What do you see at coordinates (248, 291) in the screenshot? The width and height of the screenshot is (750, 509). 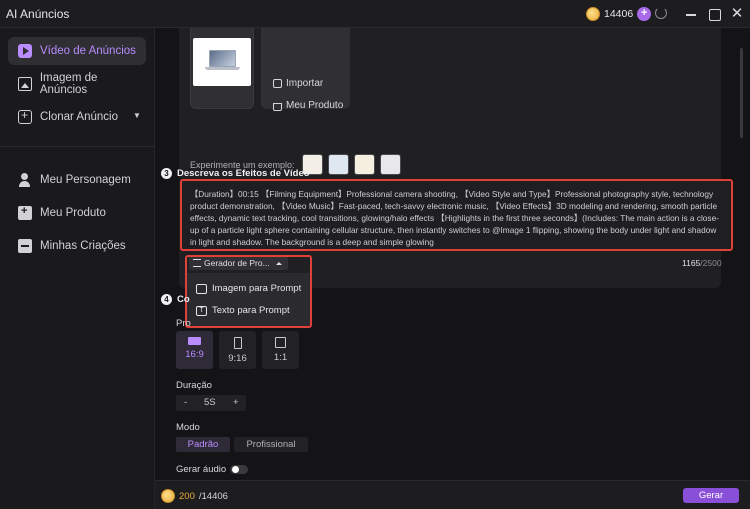 I see `dropdown-highlight` at bounding box center [248, 291].